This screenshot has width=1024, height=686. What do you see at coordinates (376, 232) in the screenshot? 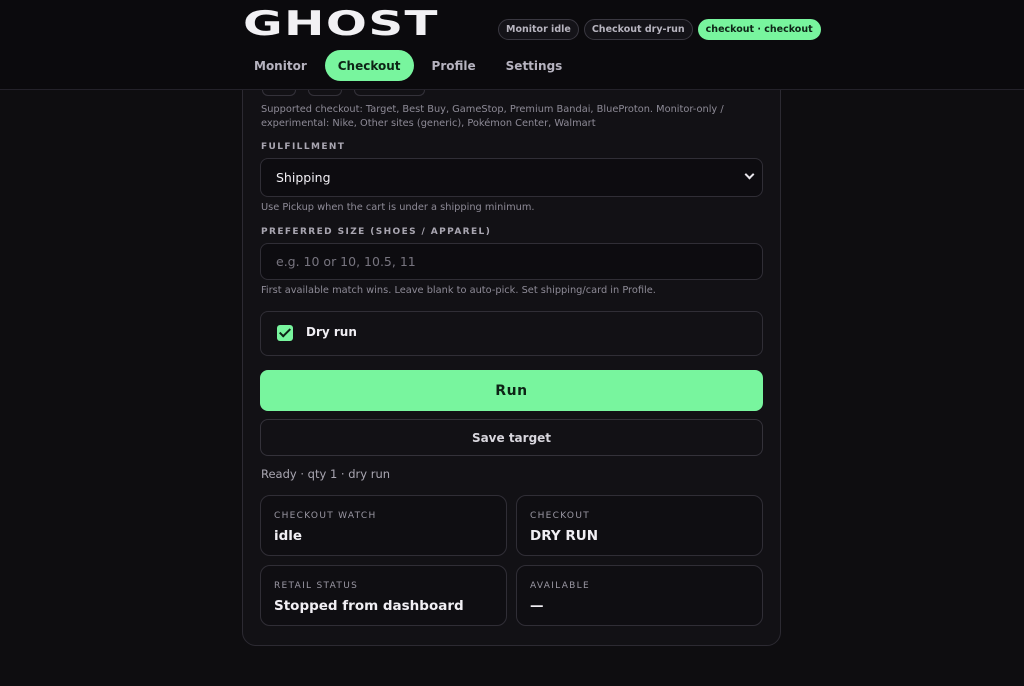
I see `size-label: PREFERRED SIZE (SHOES / APPAREL)` at bounding box center [376, 232].